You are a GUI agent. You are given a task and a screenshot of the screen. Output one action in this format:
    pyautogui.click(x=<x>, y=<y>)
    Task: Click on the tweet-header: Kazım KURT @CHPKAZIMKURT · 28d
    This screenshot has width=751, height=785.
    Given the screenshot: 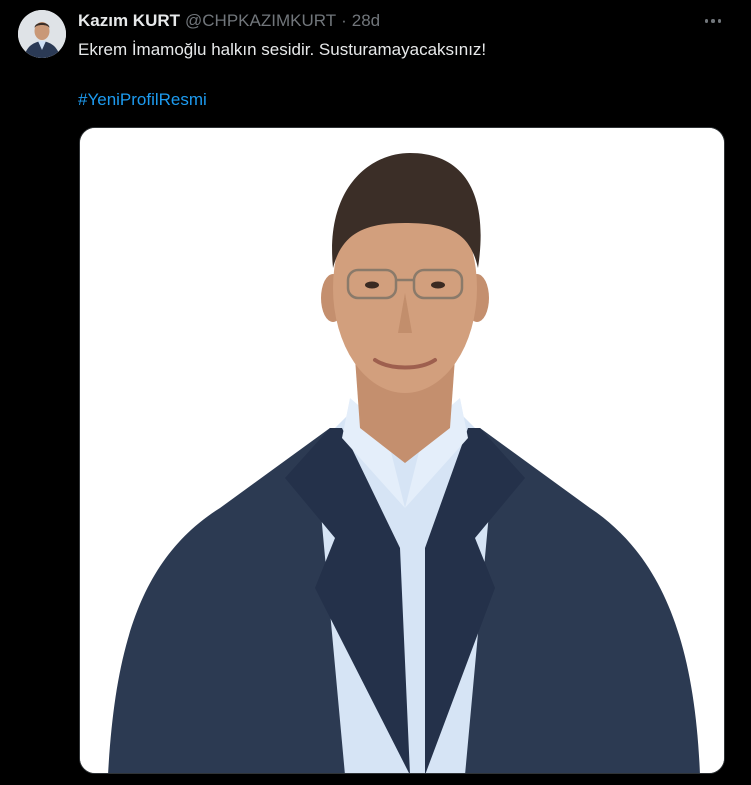 What is the action you would take?
    pyautogui.click(x=229, y=21)
    